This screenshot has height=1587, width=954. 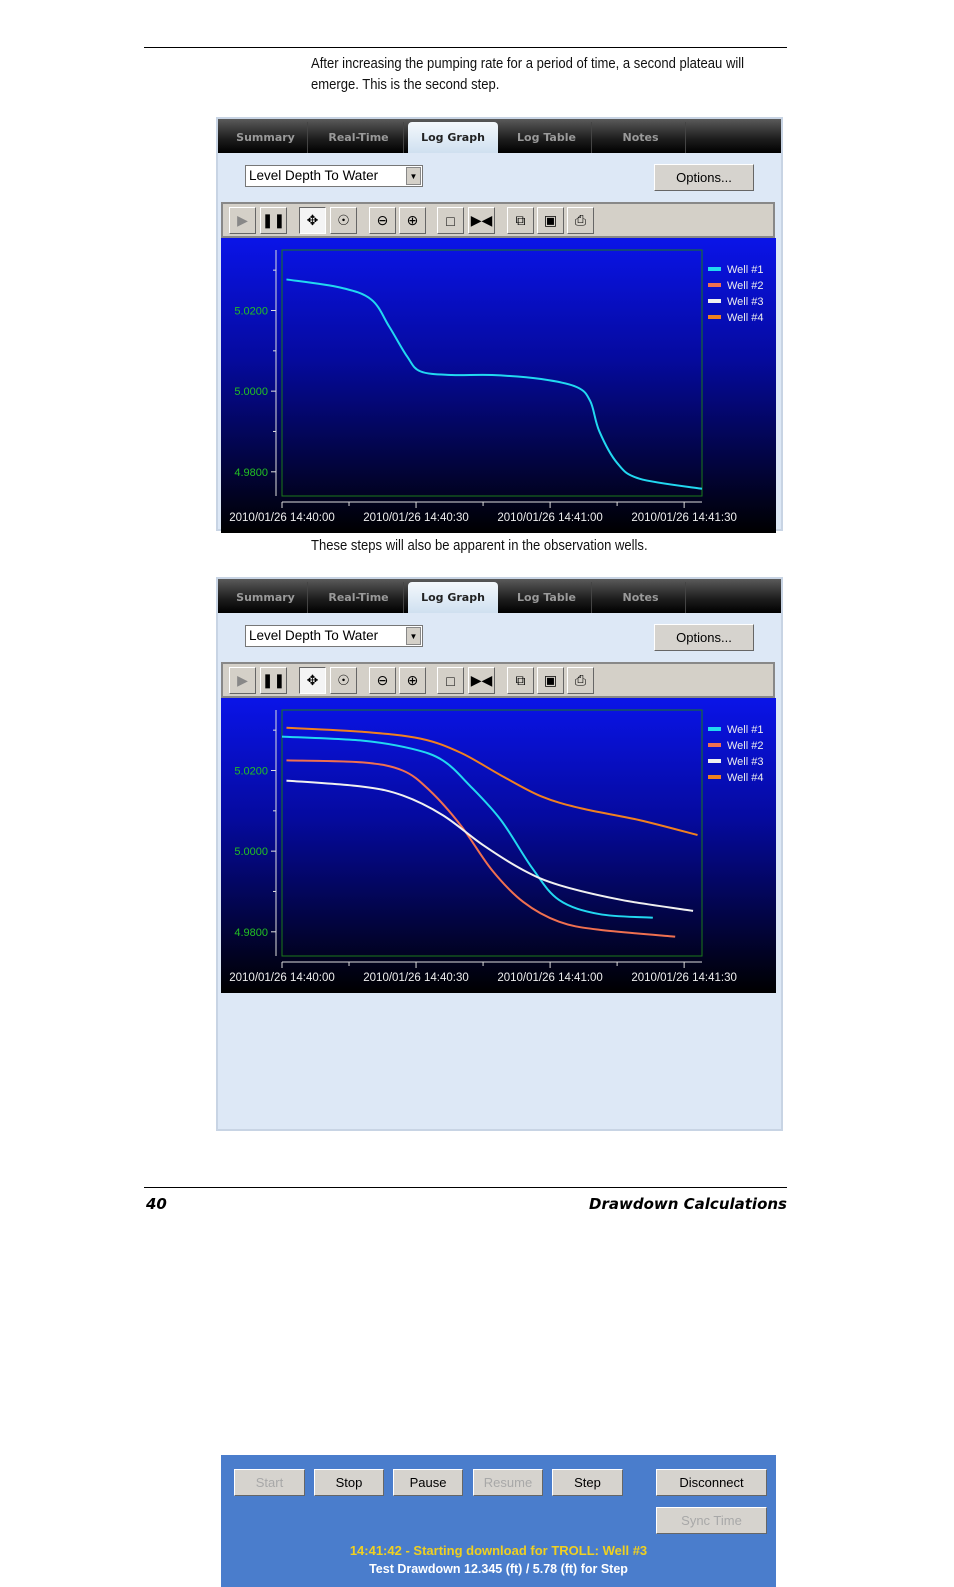 What do you see at coordinates (711, 1482) in the screenshot?
I see `disconnect-button: Disconnect` at bounding box center [711, 1482].